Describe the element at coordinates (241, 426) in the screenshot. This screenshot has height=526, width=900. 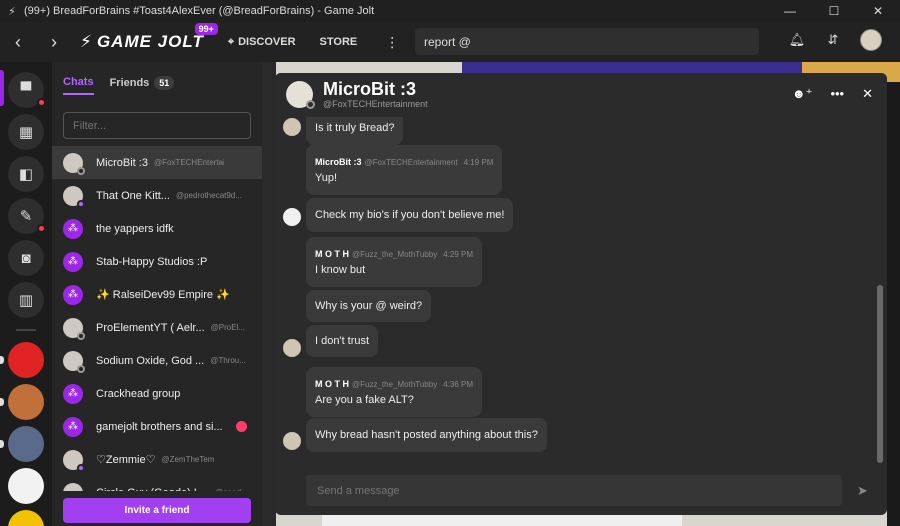
I see `unread-dot` at that location.